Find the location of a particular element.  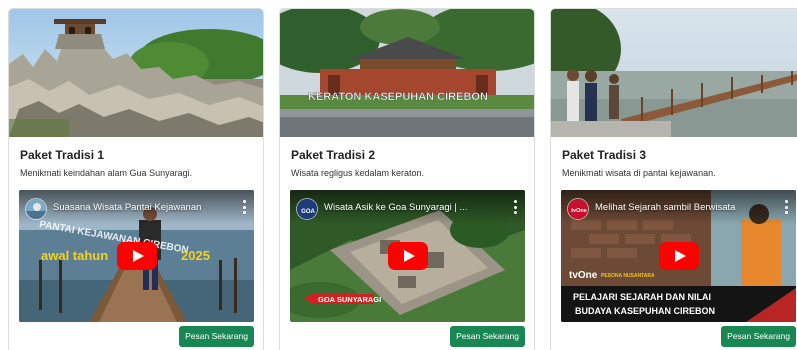

channel-avatar-icon: tvOne is located at coordinates (578, 209).